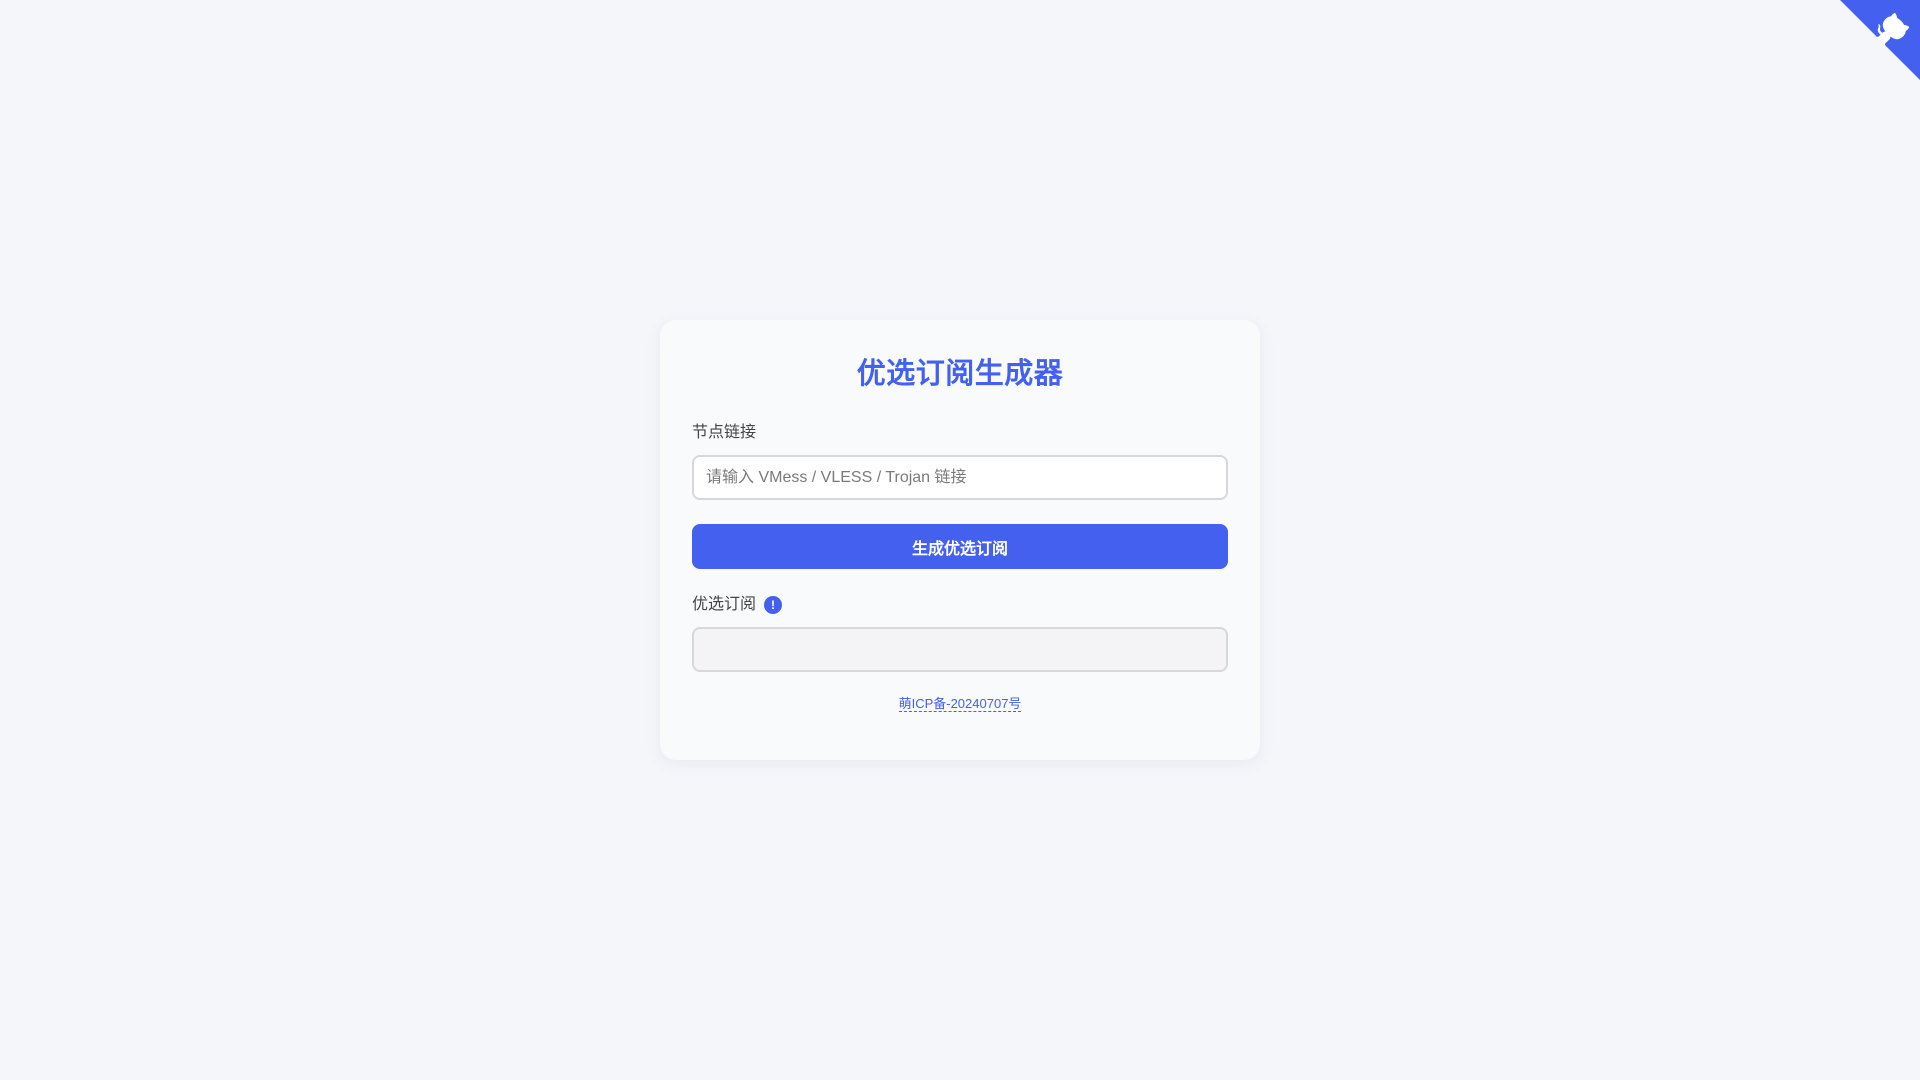 The height and width of the screenshot is (1080, 1920). I want to click on subscription-label-row: 优选订阅 !, so click(960, 605).